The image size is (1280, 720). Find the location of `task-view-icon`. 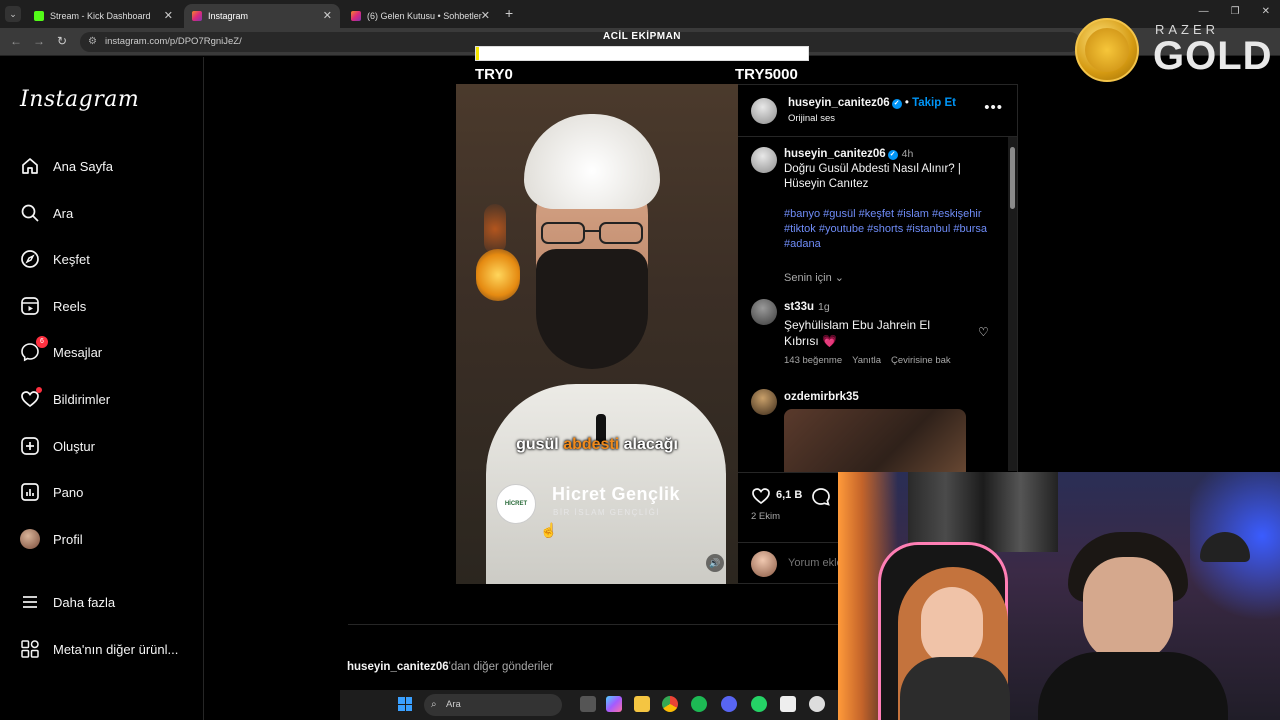

task-view-icon is located at coordinates (588, 704).